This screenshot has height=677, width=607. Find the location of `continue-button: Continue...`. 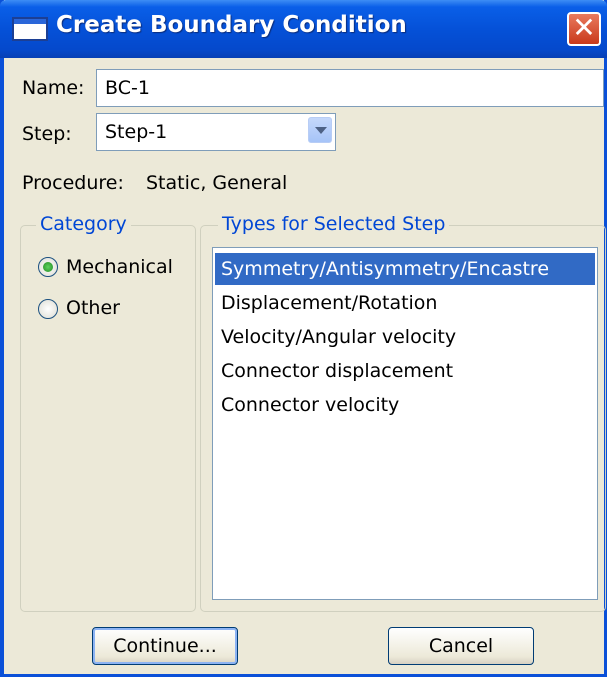

continue-button: Continue... is located at coordinates (165, 646).